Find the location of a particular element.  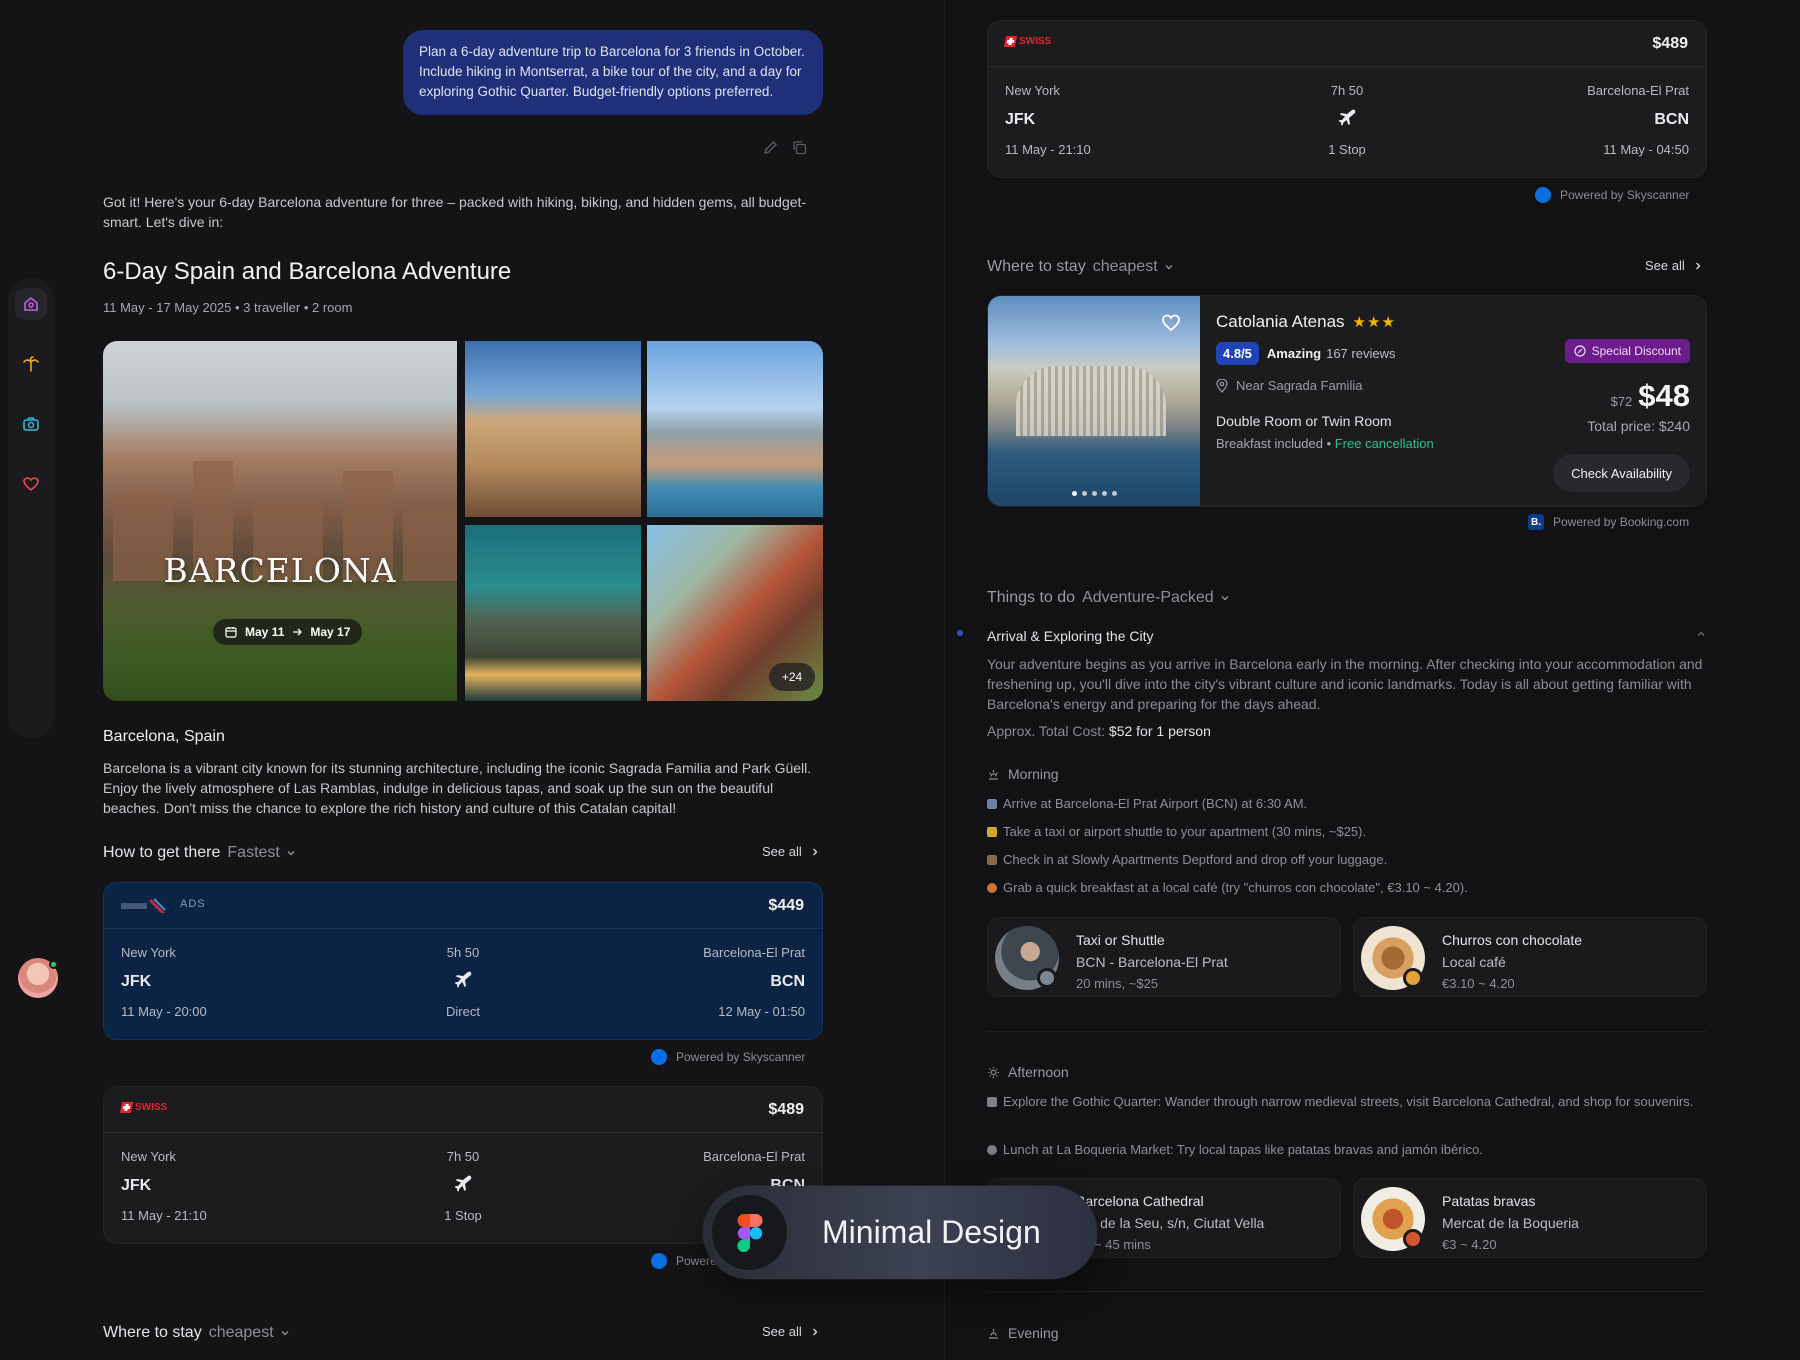

free-cancellation: Free cancellation is located at coordinates (1384, 443).